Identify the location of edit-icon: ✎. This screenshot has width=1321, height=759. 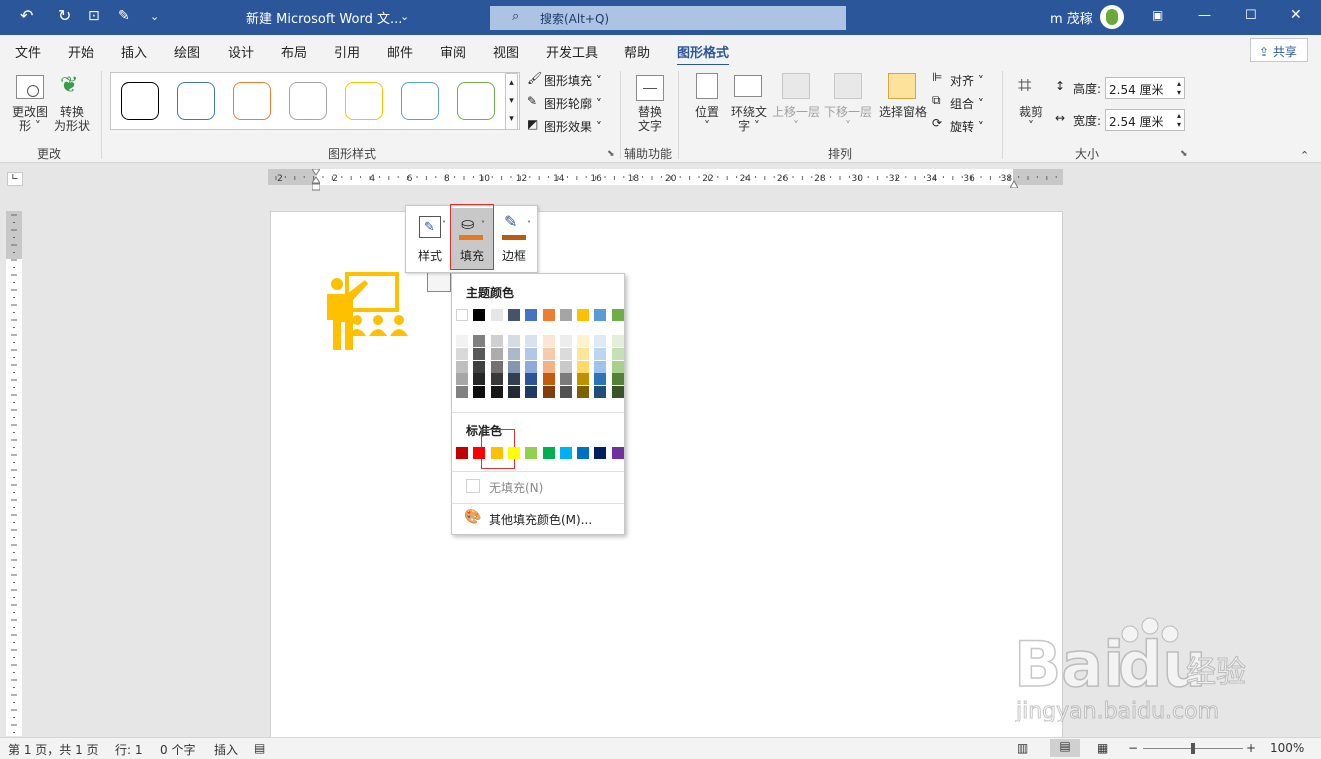
(124, 16).